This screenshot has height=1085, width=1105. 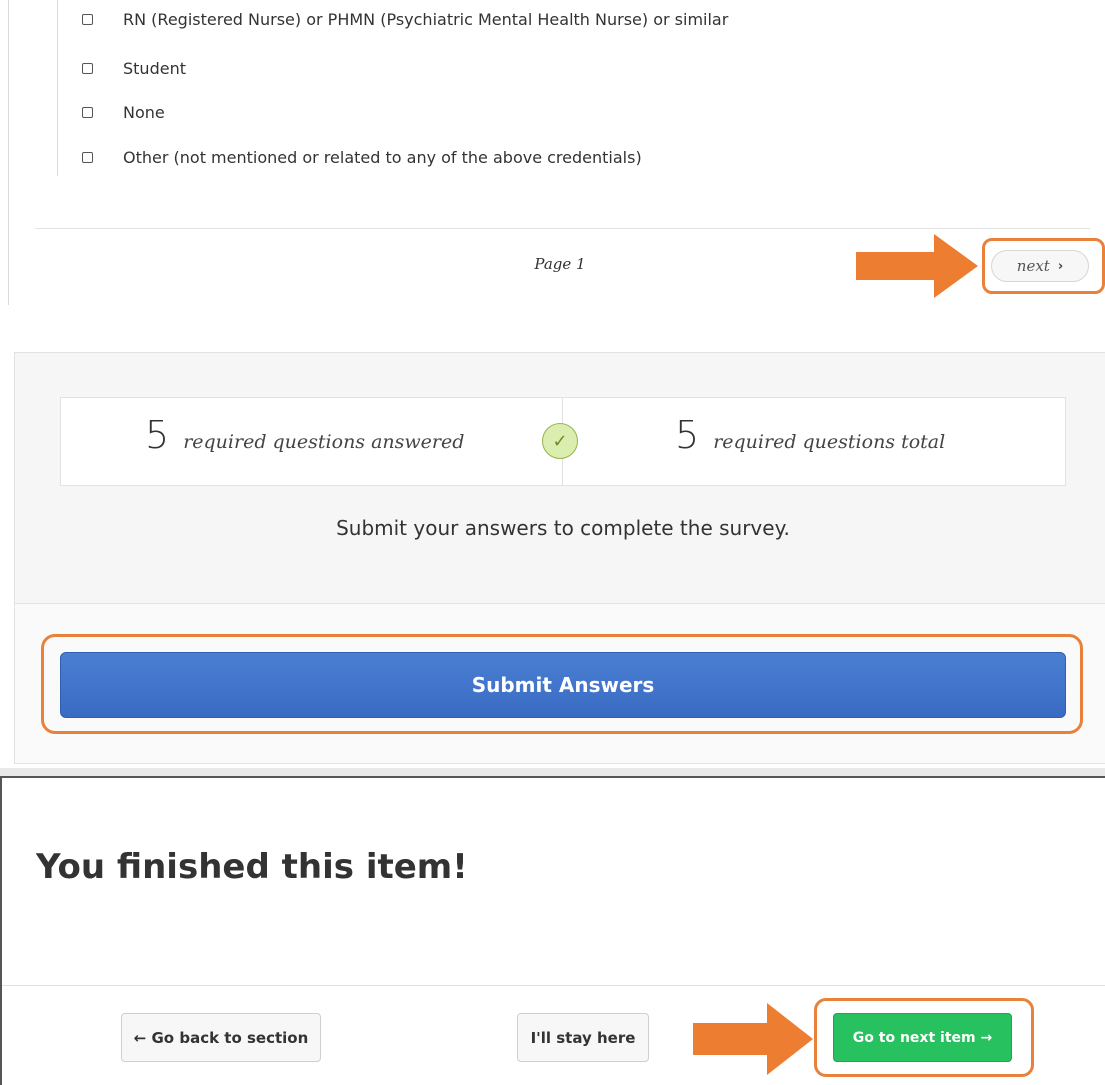 I want to click on go-to-next-item-button: Go to next item →, so click(x=922, y=1037).